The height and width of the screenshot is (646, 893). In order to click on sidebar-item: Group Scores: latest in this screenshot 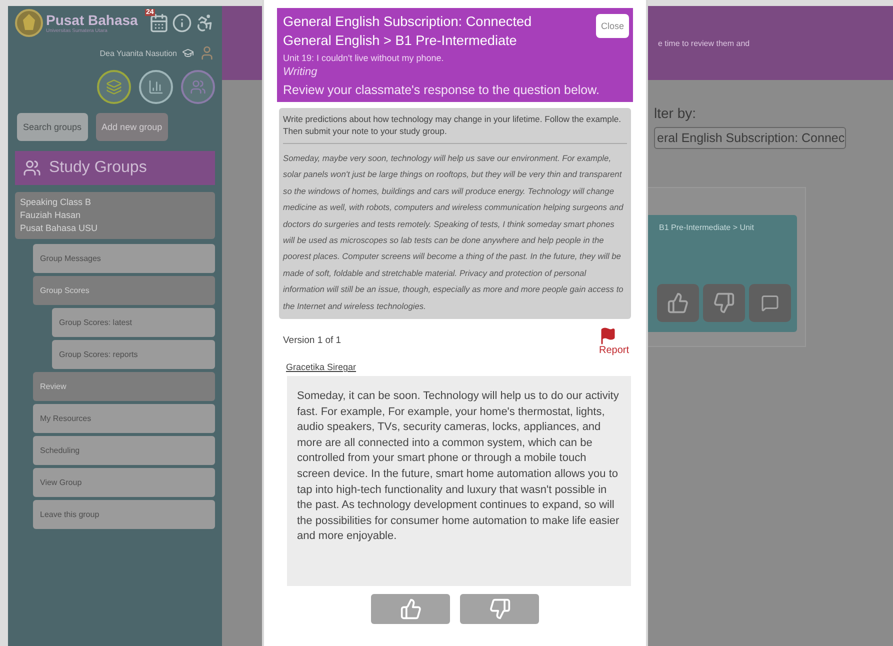, I will do `click(133, 322)`.